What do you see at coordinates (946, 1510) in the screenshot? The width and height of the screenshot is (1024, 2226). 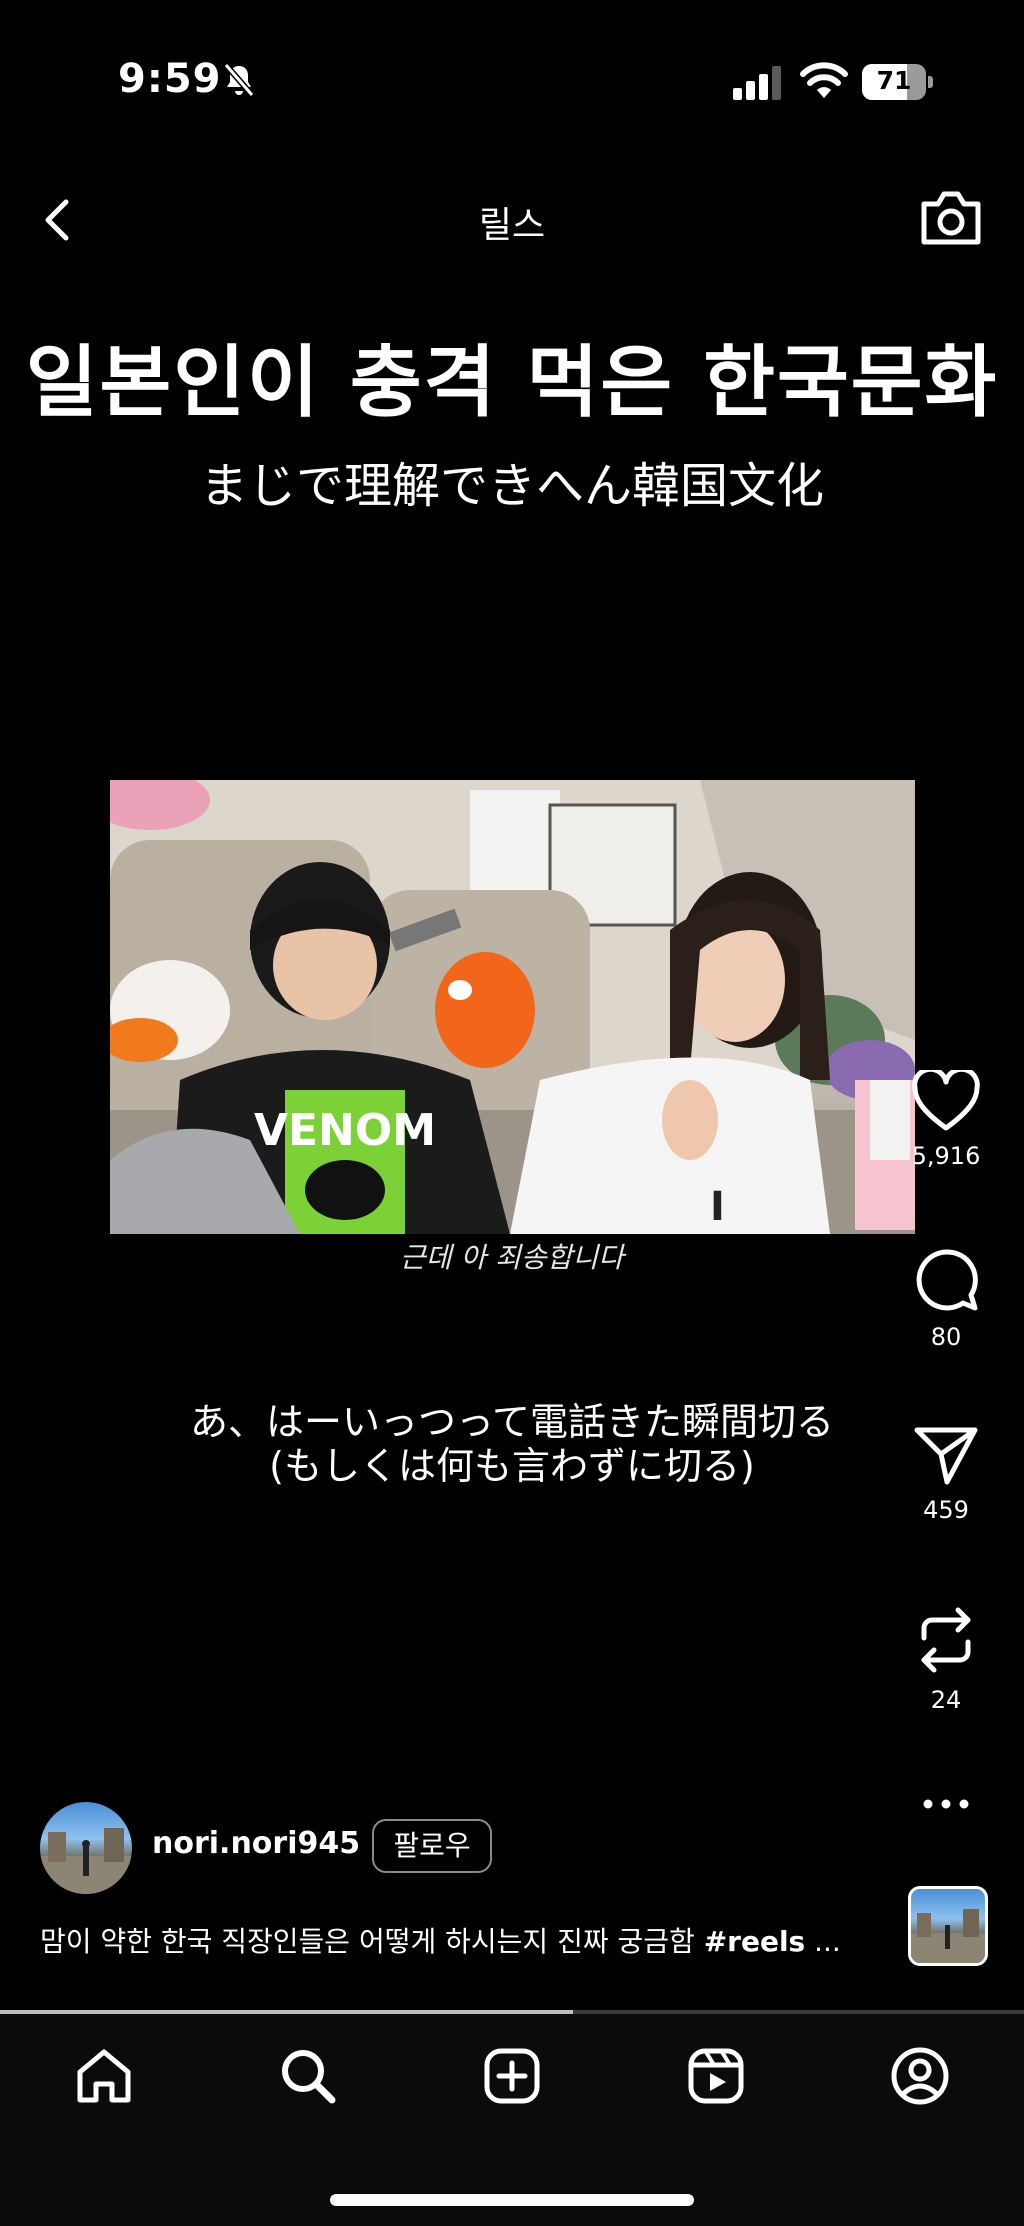 I see `share-count: 459` at bounding box center [946, 1510].